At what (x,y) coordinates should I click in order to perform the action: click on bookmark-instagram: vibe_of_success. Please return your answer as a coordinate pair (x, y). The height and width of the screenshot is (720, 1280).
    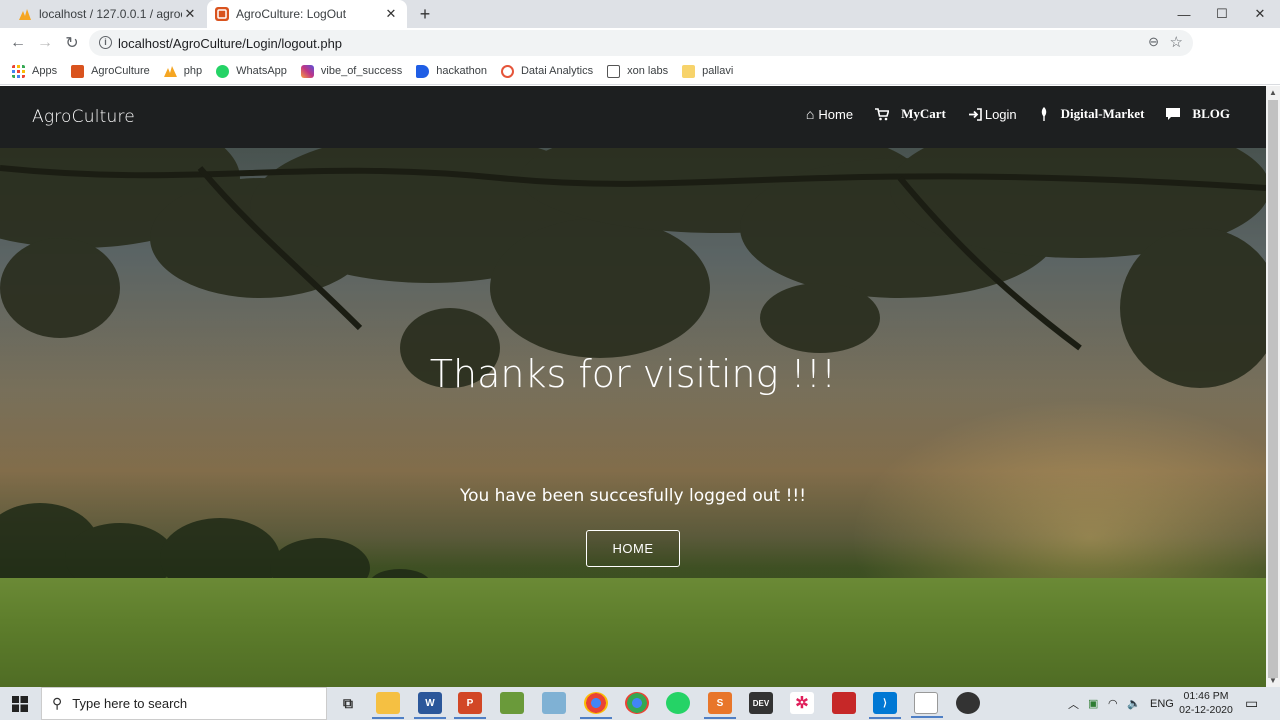
    Looking at the image, I should click on (351, 71).